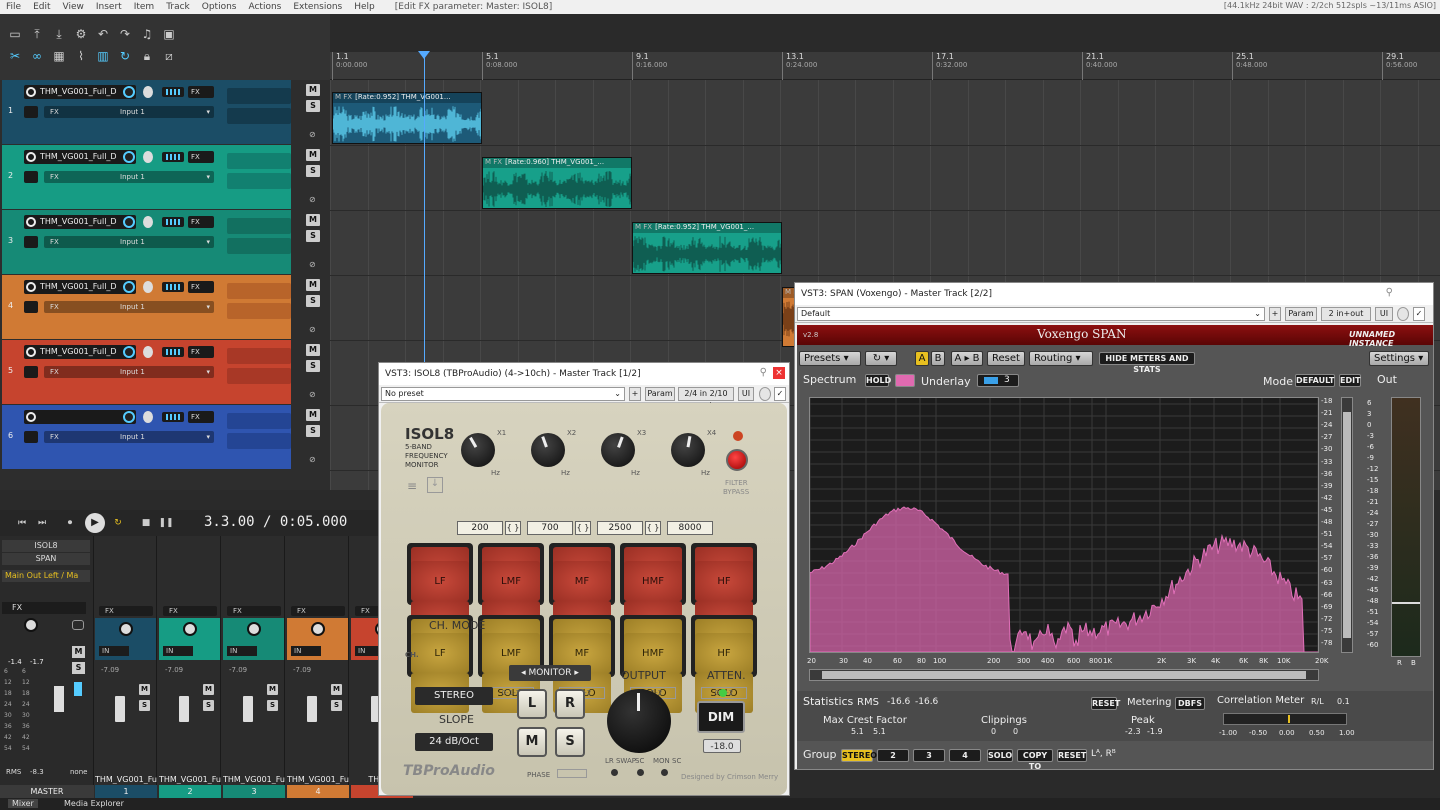 This screenshot has width=1440, height=810. Describe the element at coordinates (998, 380) in the screenshot. I see `underlay-select: 3` at that location.